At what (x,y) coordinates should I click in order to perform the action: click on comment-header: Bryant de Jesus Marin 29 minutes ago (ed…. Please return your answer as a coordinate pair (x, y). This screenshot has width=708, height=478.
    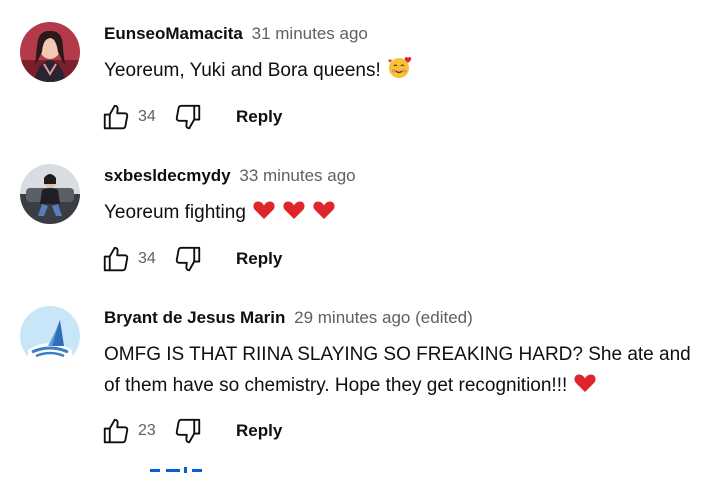
    Looking at the image, I should click on (288, 318).